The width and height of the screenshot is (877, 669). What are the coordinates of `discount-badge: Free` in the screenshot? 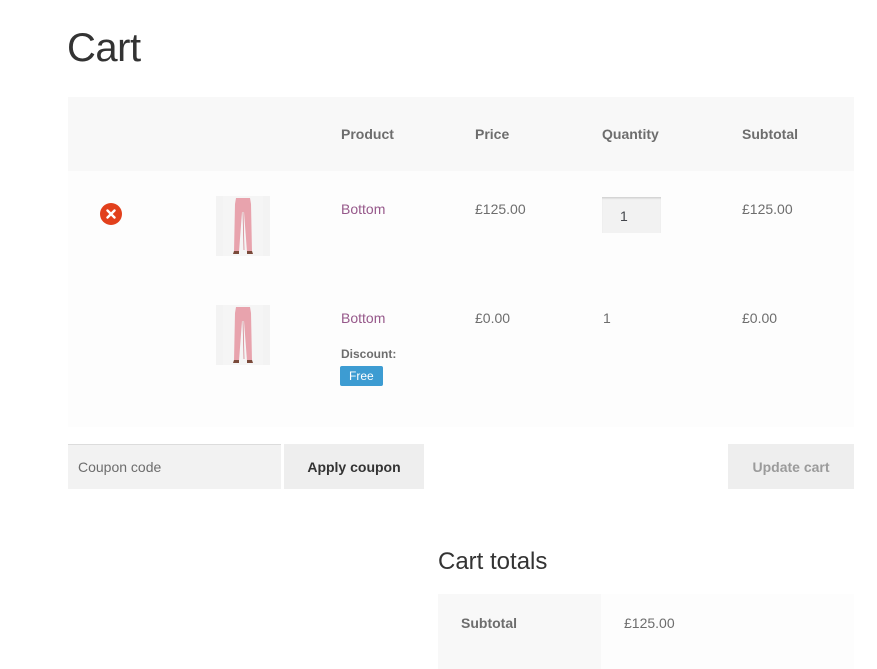 It's located at (361, 376).